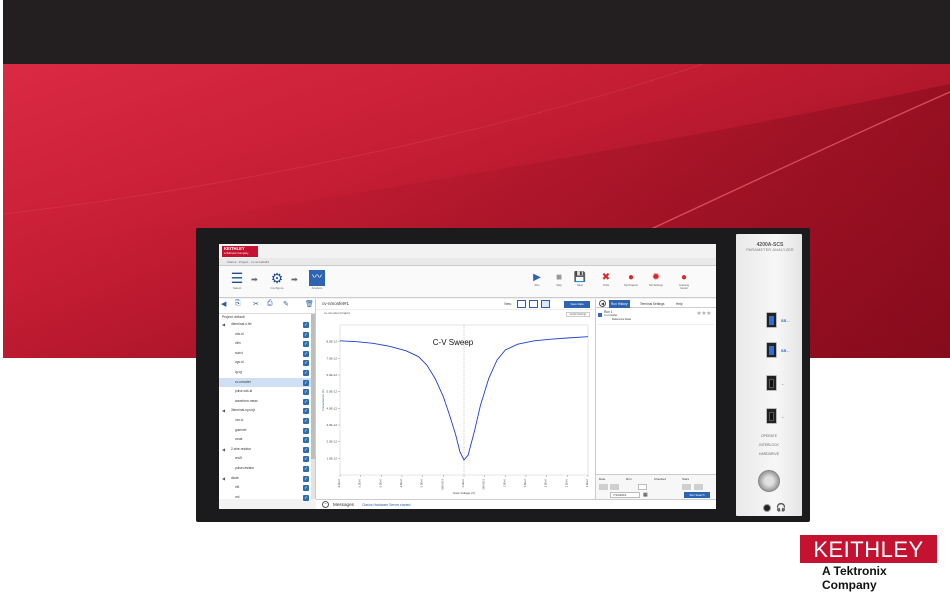 Image resolution: width=950 pixels, height=594 pixels. I want to click on tree-item-label: ig-vg, so click(238, 371).